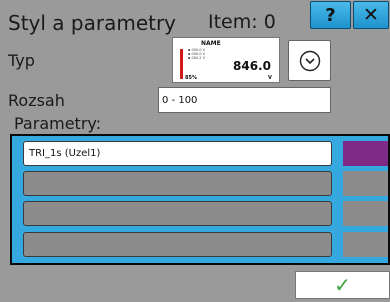  What do you see at coordinates (191, 78) in the screenshot?
I see `preview-percent: 85%` at bounding box center [191, 78].